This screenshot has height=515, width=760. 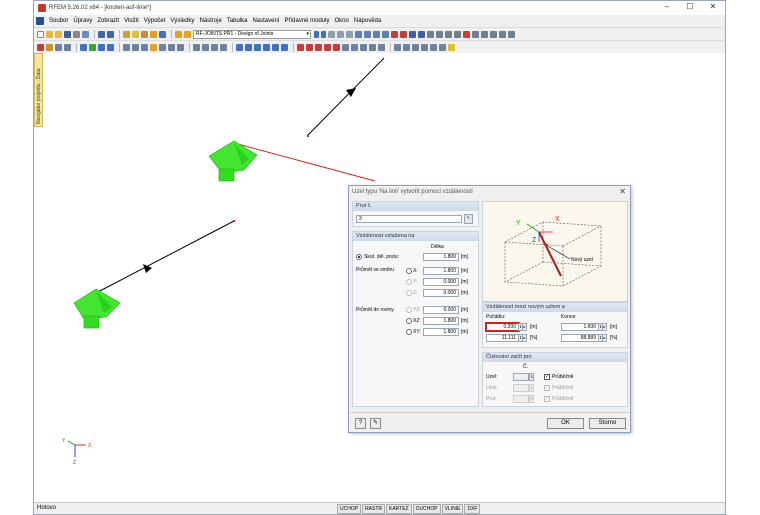 I want to click on dialog-close-icon: ✕, so click(x=622, y=191).